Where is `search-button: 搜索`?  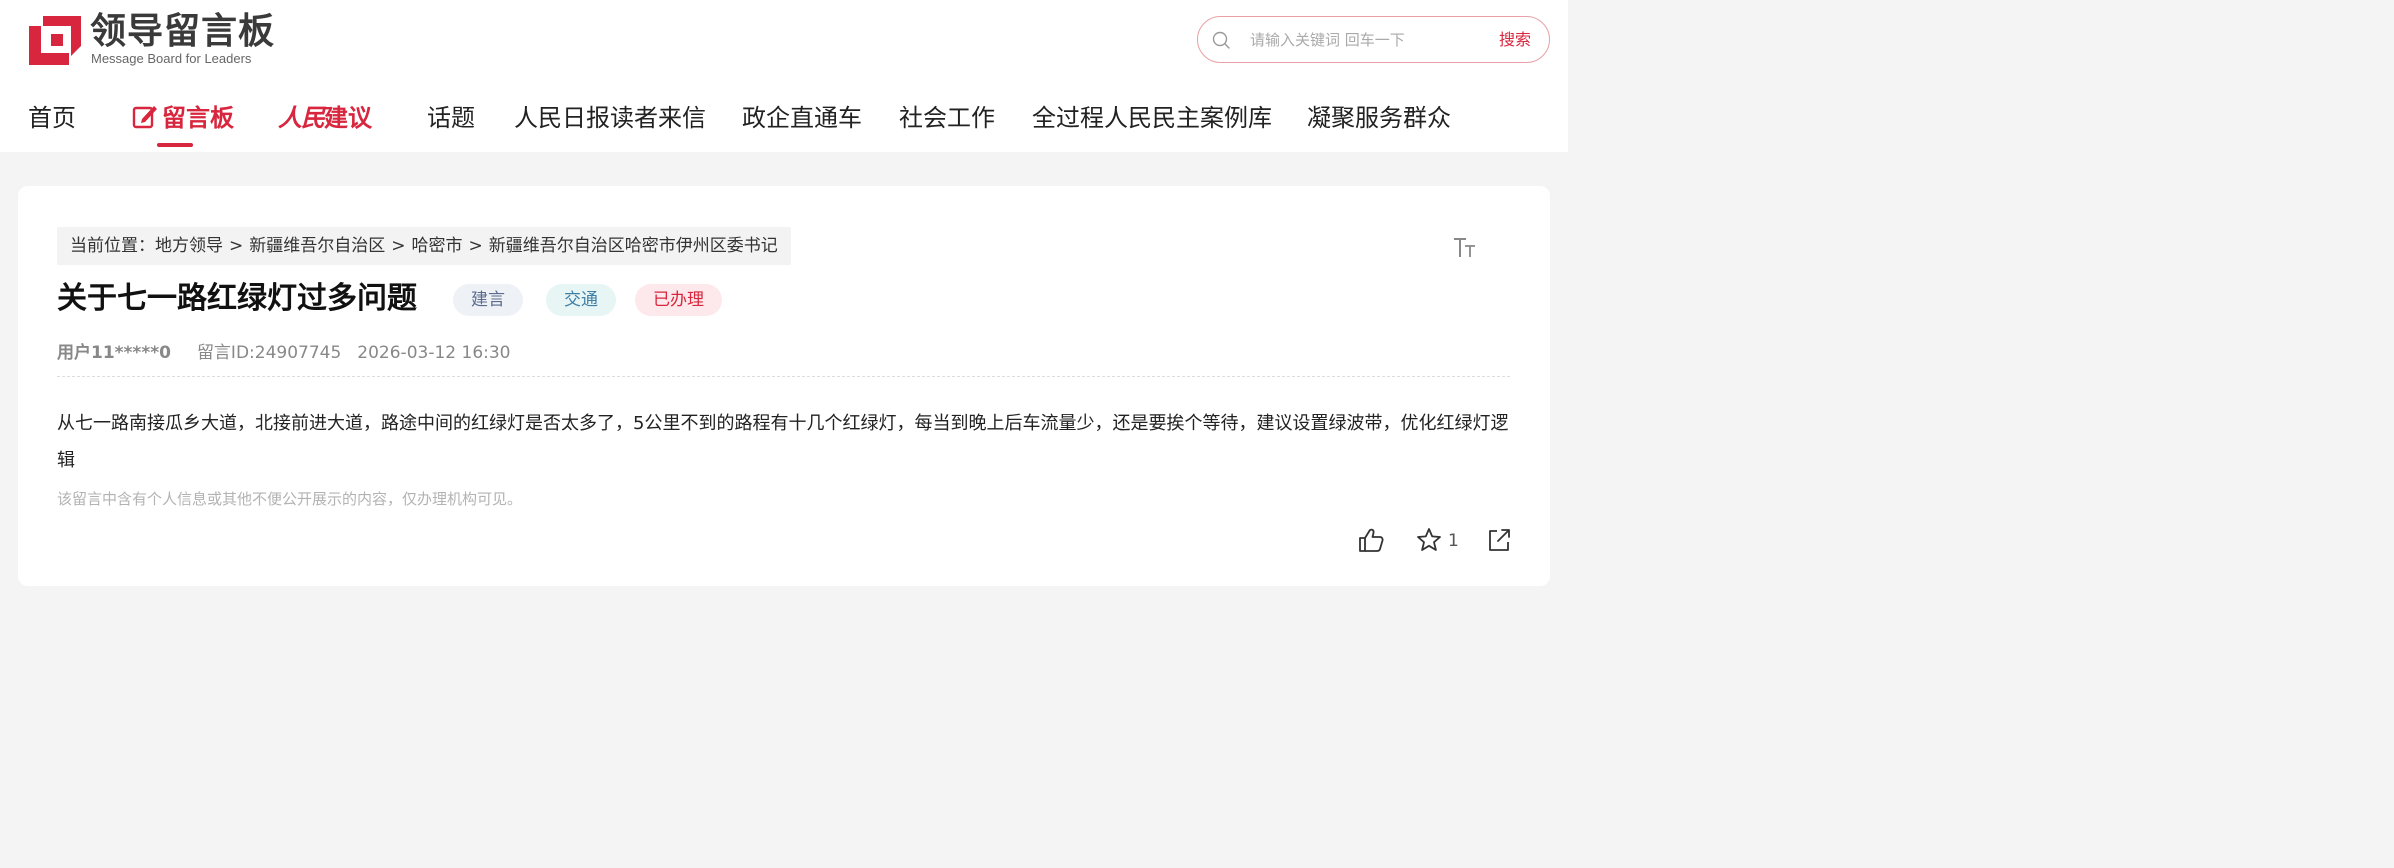
search-button: 搜索 is located at coordinates (1515, 40).